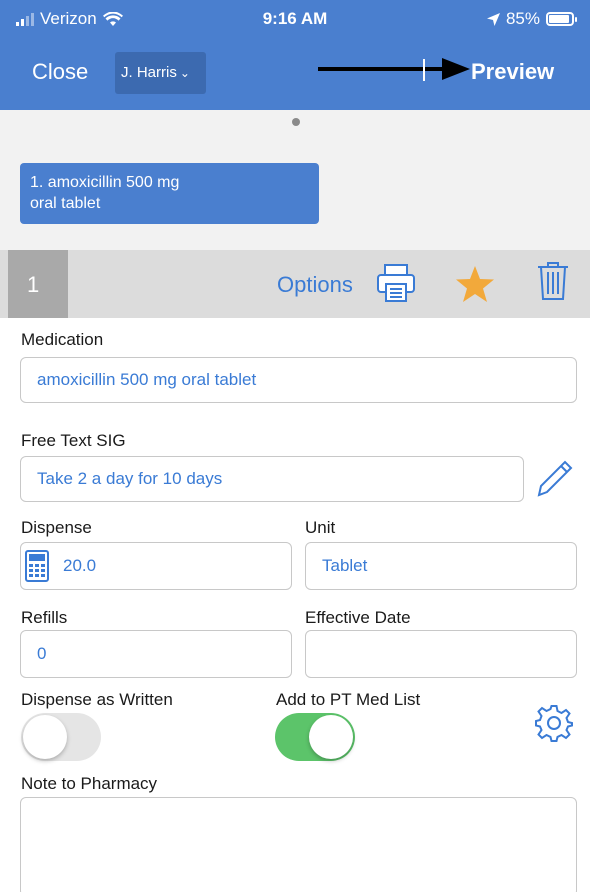  Describe the element at coordinates (475, 284) in the screenshot. I see `star-icon` at that location.